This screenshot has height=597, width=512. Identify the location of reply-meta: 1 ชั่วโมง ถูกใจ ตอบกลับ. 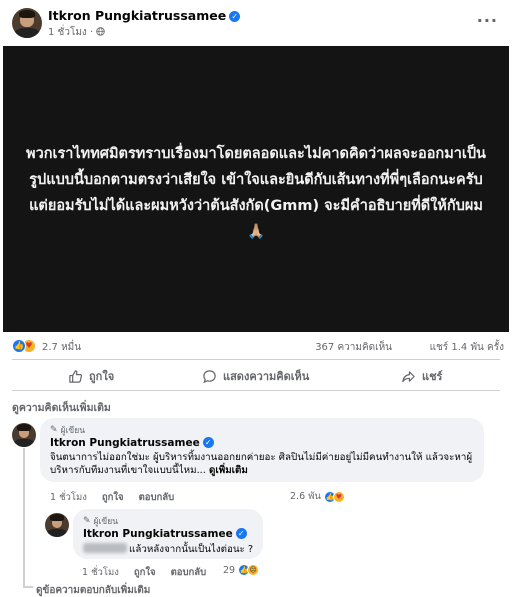
(150, 572).